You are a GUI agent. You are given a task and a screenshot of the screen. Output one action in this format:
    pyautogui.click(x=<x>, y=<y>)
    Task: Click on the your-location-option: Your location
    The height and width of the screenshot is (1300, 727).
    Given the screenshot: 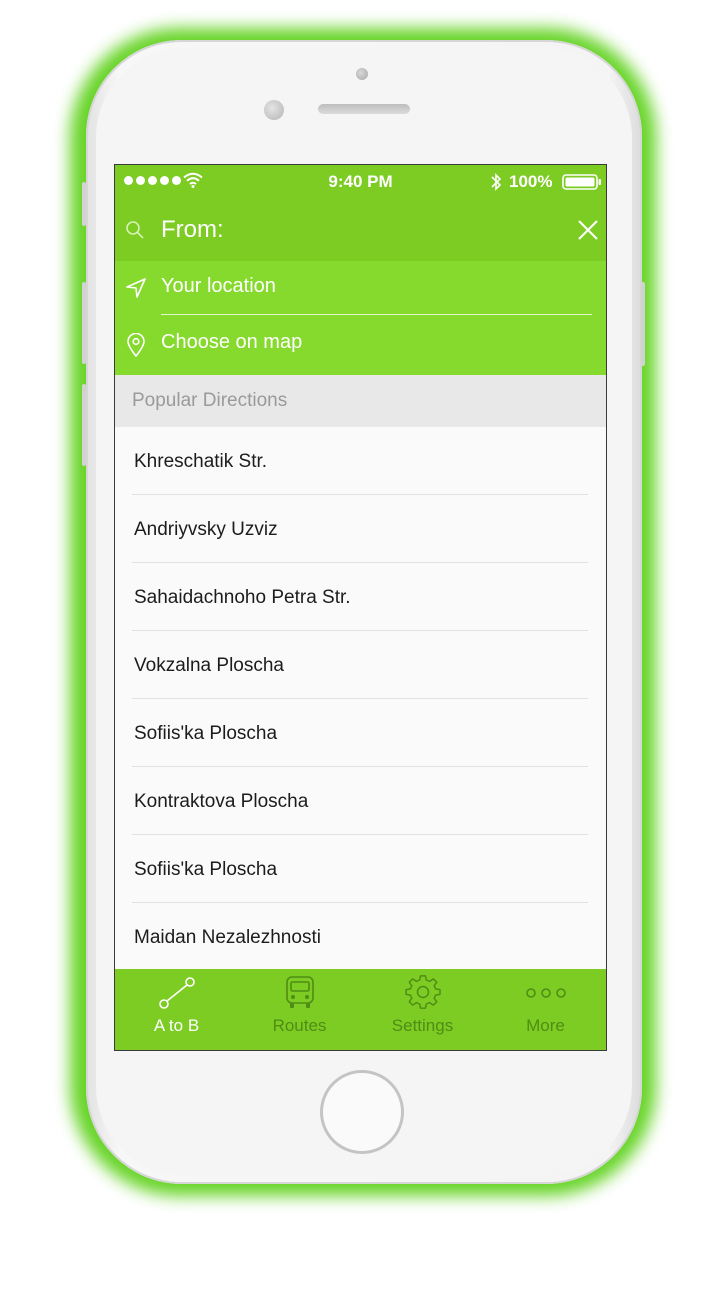 What is the action you would take?
    pyautogui.click(x=360, y=288)
    